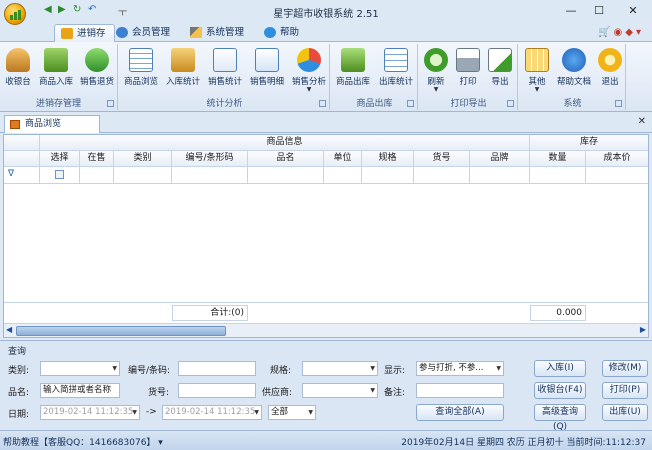 This screenshot has width=652, height=450. What do you see at coordinates (560, 368) in the screenshot?
I see `stock-in-action-button: 入库(I)` at bounding box center [560, 368].